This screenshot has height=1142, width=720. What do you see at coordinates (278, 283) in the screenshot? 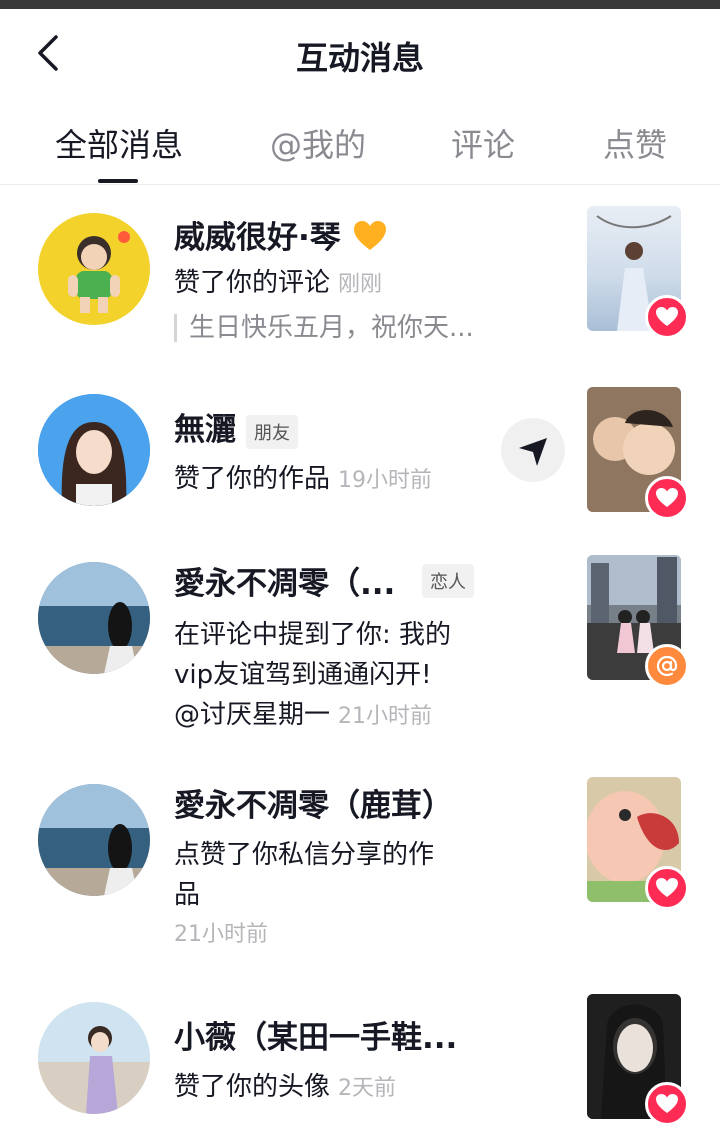
I see `activity-text: 赞了你的评论 刚刚` at bounding box center [278, 283].